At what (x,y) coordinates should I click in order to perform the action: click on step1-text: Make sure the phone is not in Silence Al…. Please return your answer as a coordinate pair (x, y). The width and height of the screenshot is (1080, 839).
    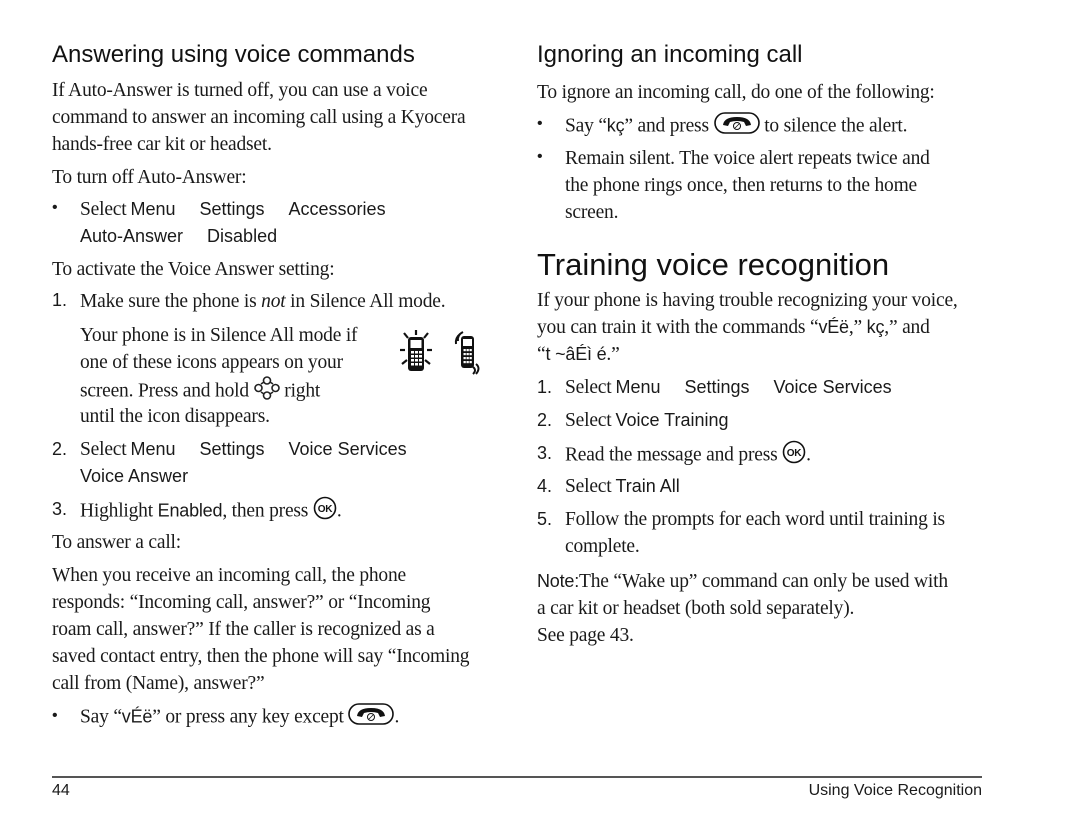
    Looking at the image, I should click on (263, 301).